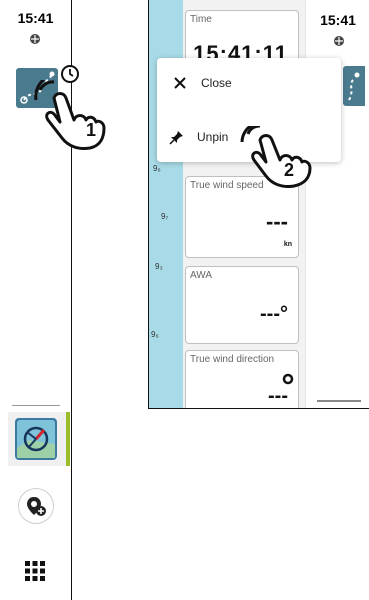 The width and height of the screenshot is (369, 600). Describe the element at coordinates (213, 137) in the screenshot. I see `menu-item-label: Unpin` at that location.